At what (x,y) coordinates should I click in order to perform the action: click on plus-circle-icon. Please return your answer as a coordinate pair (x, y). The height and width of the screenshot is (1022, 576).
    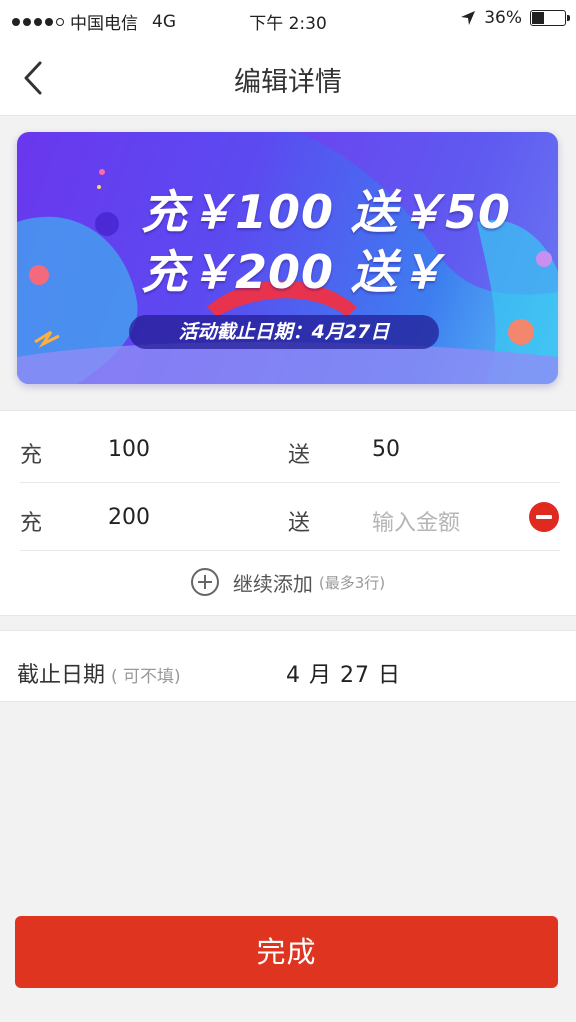
    Looking at the image, I should click on (204, 582).